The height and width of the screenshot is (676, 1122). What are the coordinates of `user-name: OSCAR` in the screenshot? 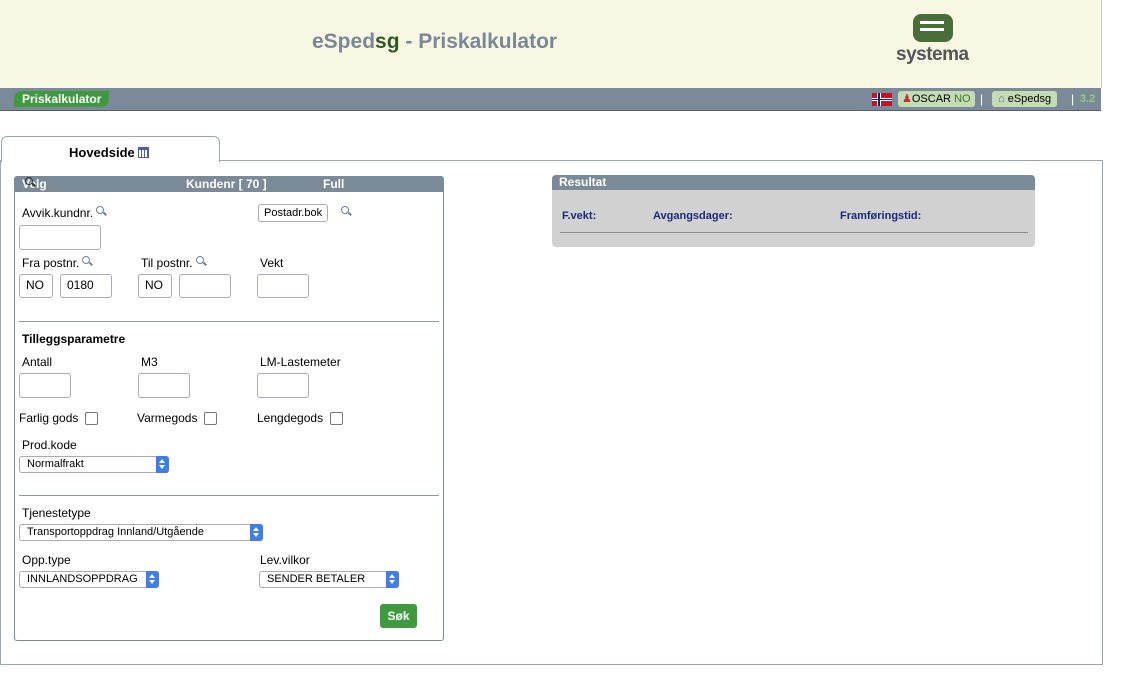 It's located at (931, 99).